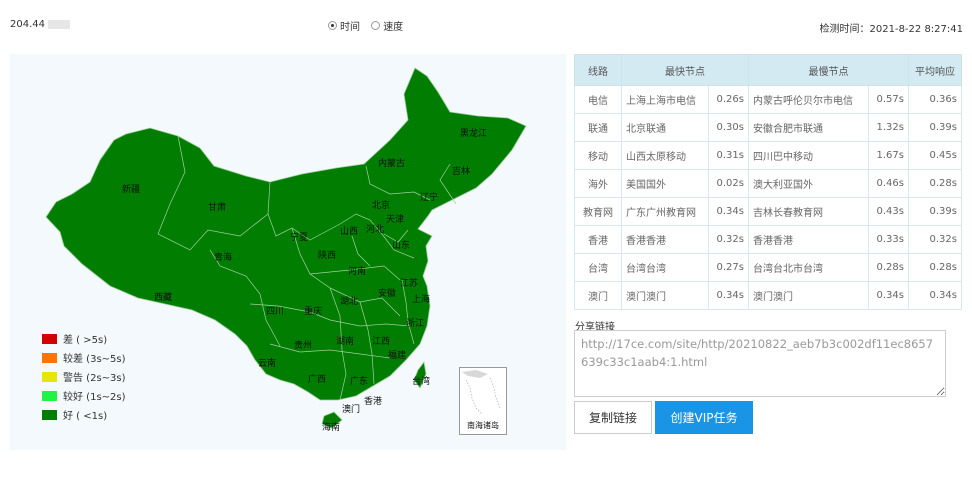  What do you see at coordinates (685, 70) in the screenshot?
I see `header-fastest: 最快节点` at bounding box center [685, 70].